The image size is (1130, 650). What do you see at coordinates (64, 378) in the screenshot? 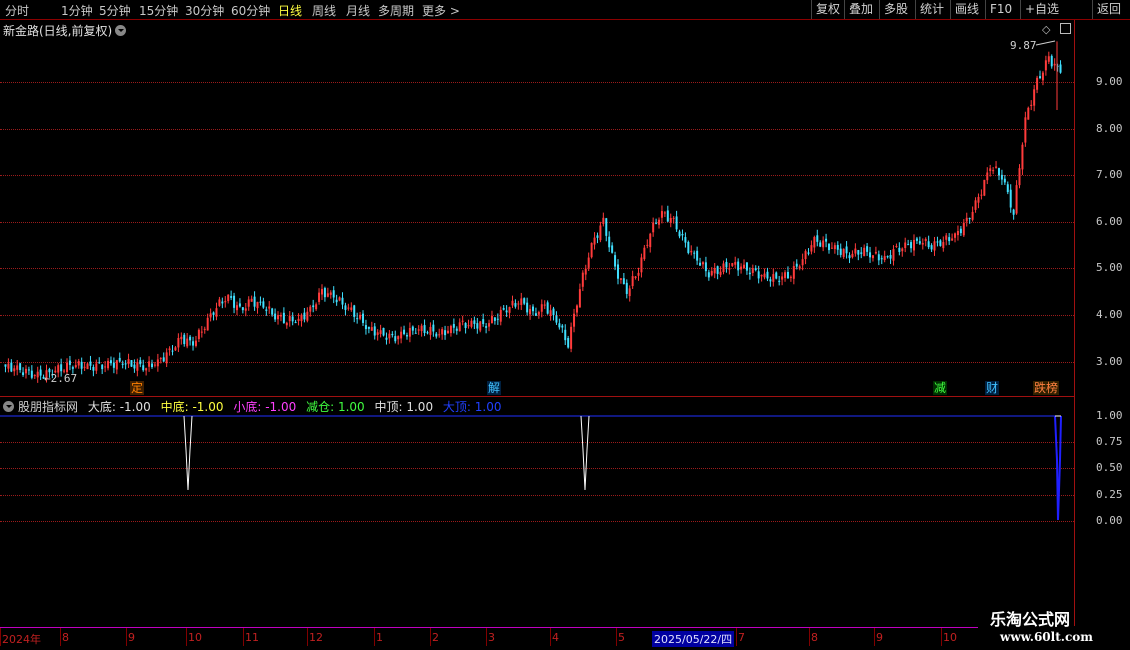
I see `low-price-value: 2.67` at bounding box center [64, 378].